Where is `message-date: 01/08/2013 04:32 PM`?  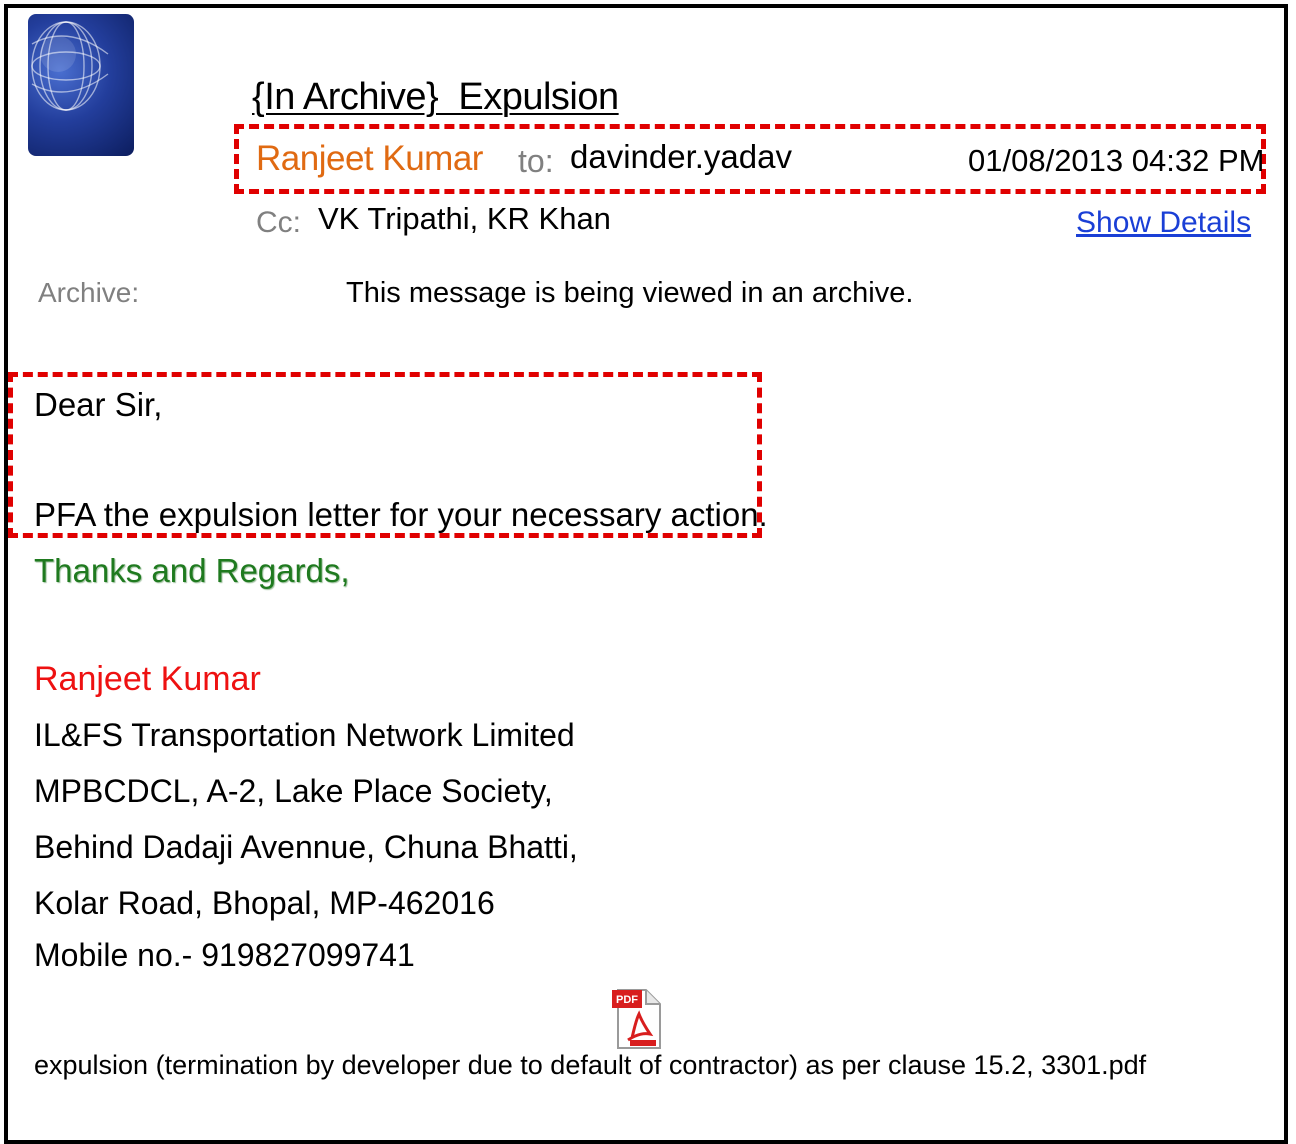
message-date: 01/08/2013 04:32 PM is located at coordinates (1116, 160).